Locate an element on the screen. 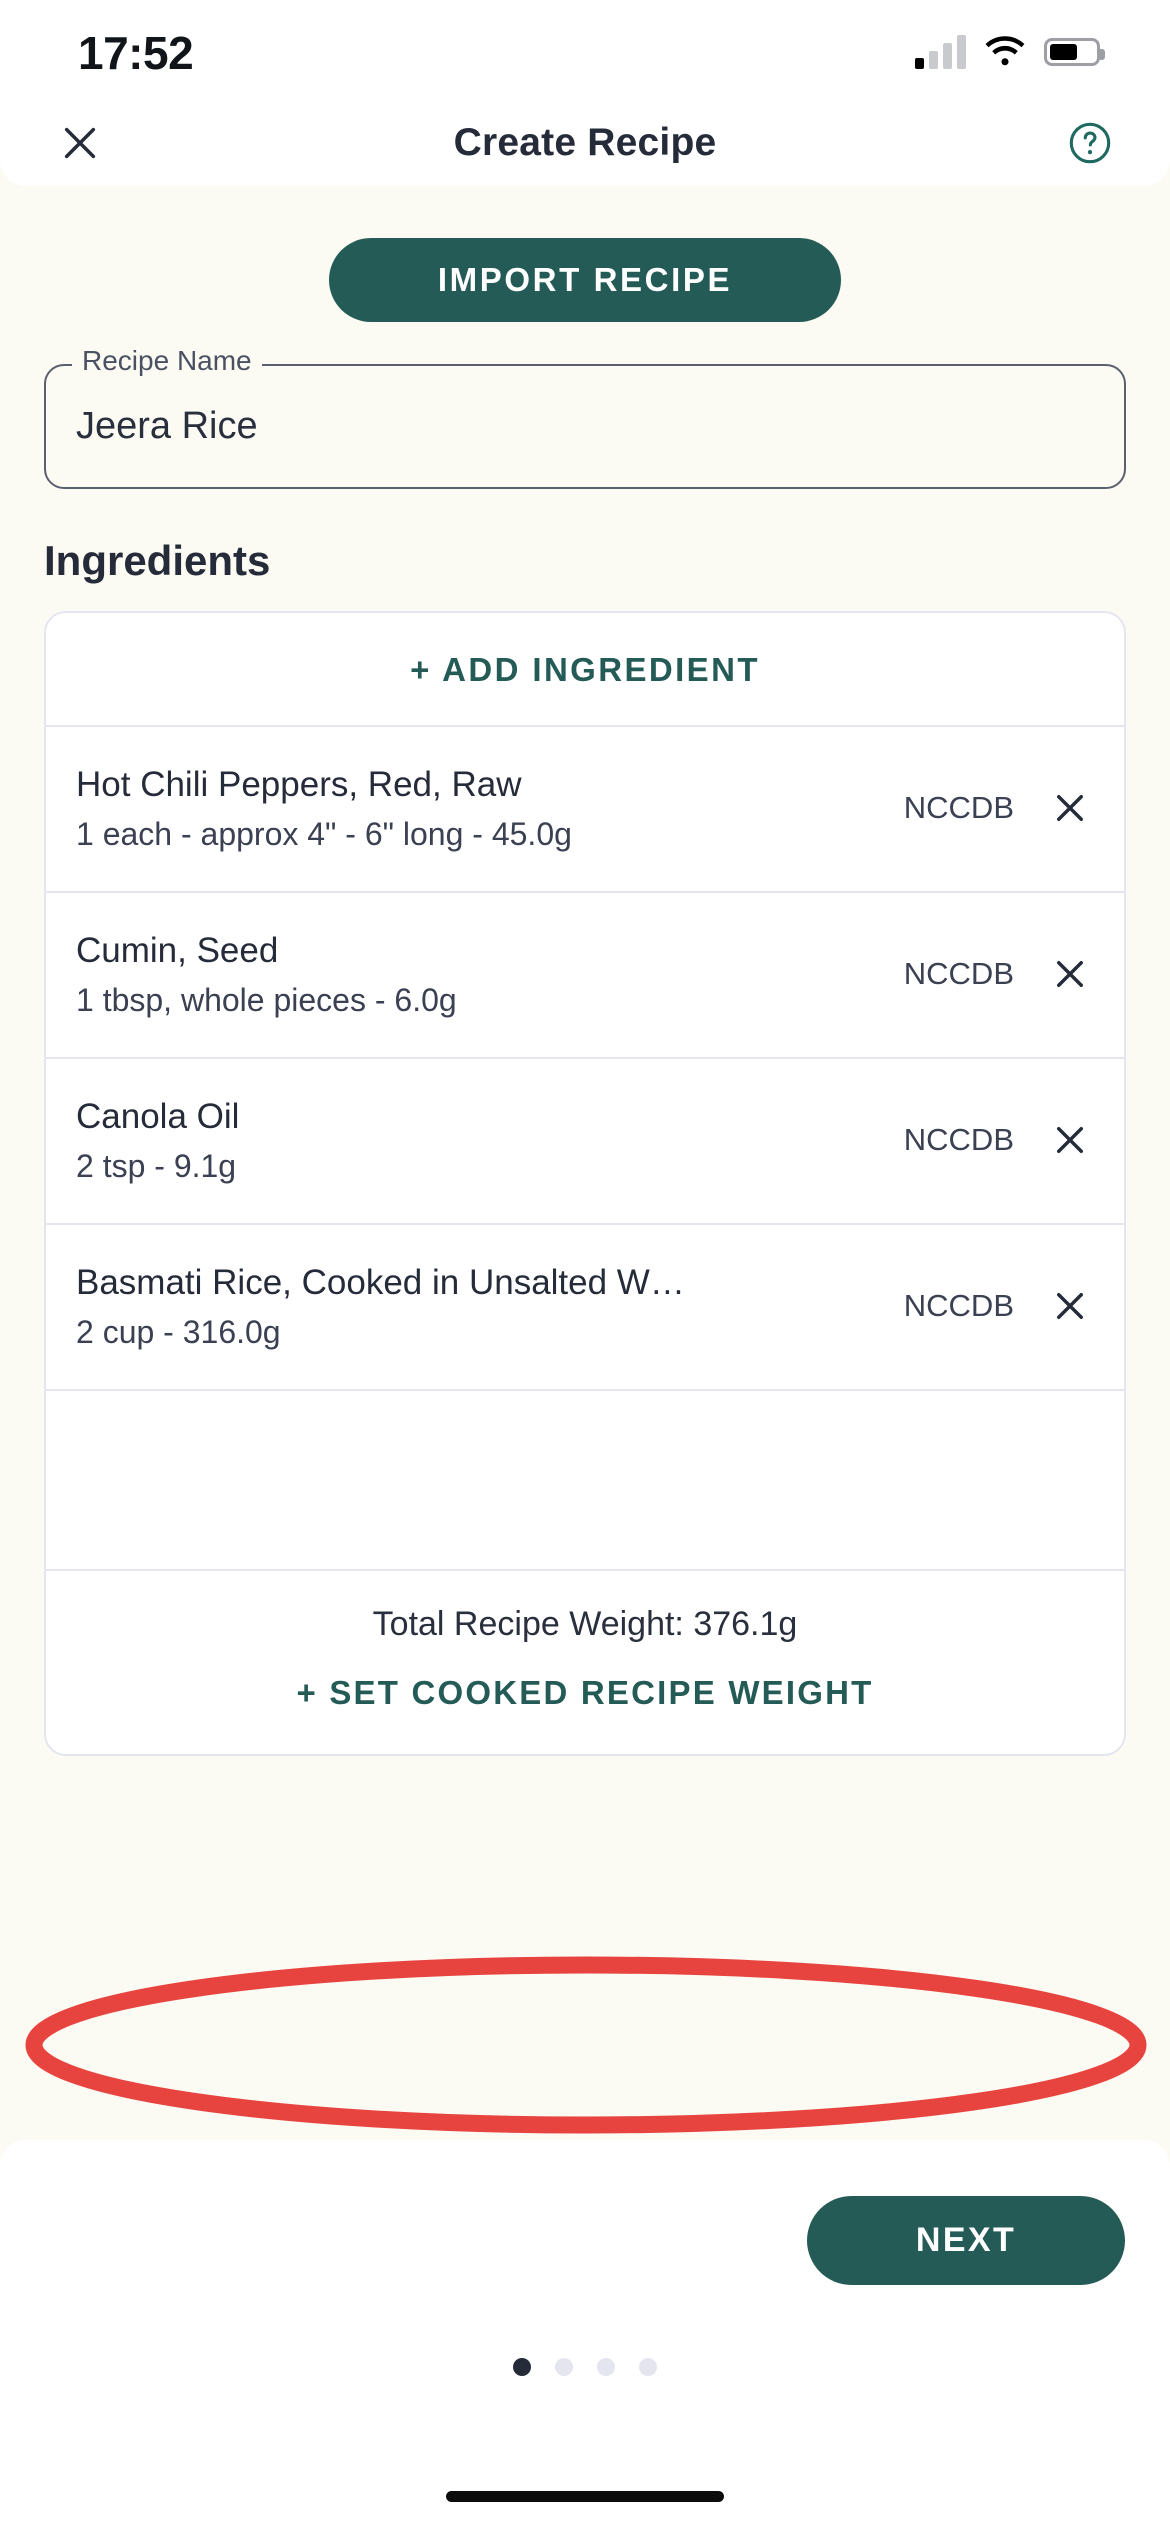  import-recipe-row: IMPORT RECIPE is located at coordinates (585, 280).